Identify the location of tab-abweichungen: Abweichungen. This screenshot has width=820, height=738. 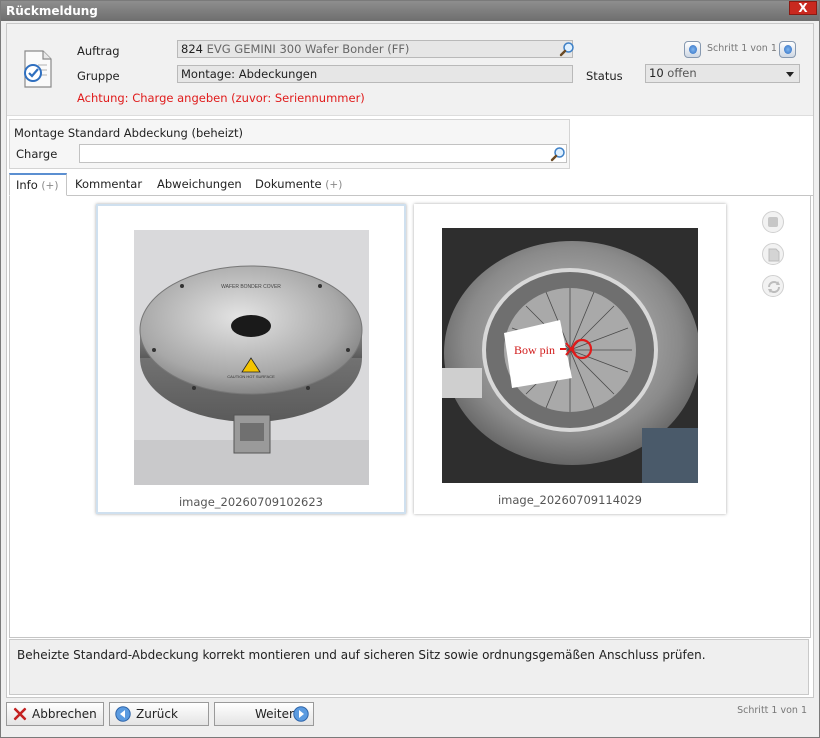
(199, 184).